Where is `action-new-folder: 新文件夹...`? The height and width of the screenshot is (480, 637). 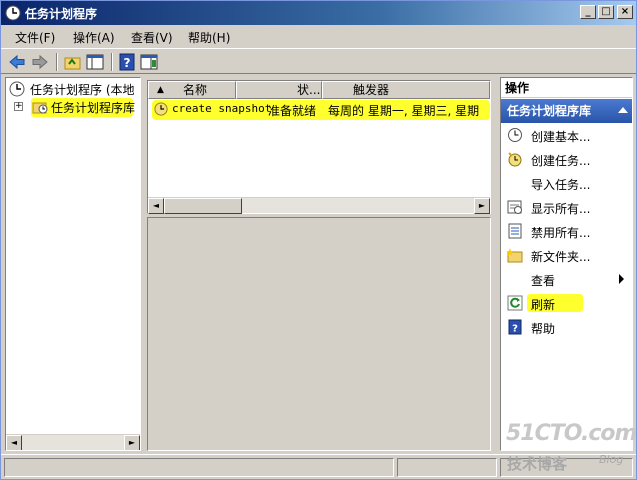
action-new-folder: 新文件夹... is located at coordinates (566, 255).